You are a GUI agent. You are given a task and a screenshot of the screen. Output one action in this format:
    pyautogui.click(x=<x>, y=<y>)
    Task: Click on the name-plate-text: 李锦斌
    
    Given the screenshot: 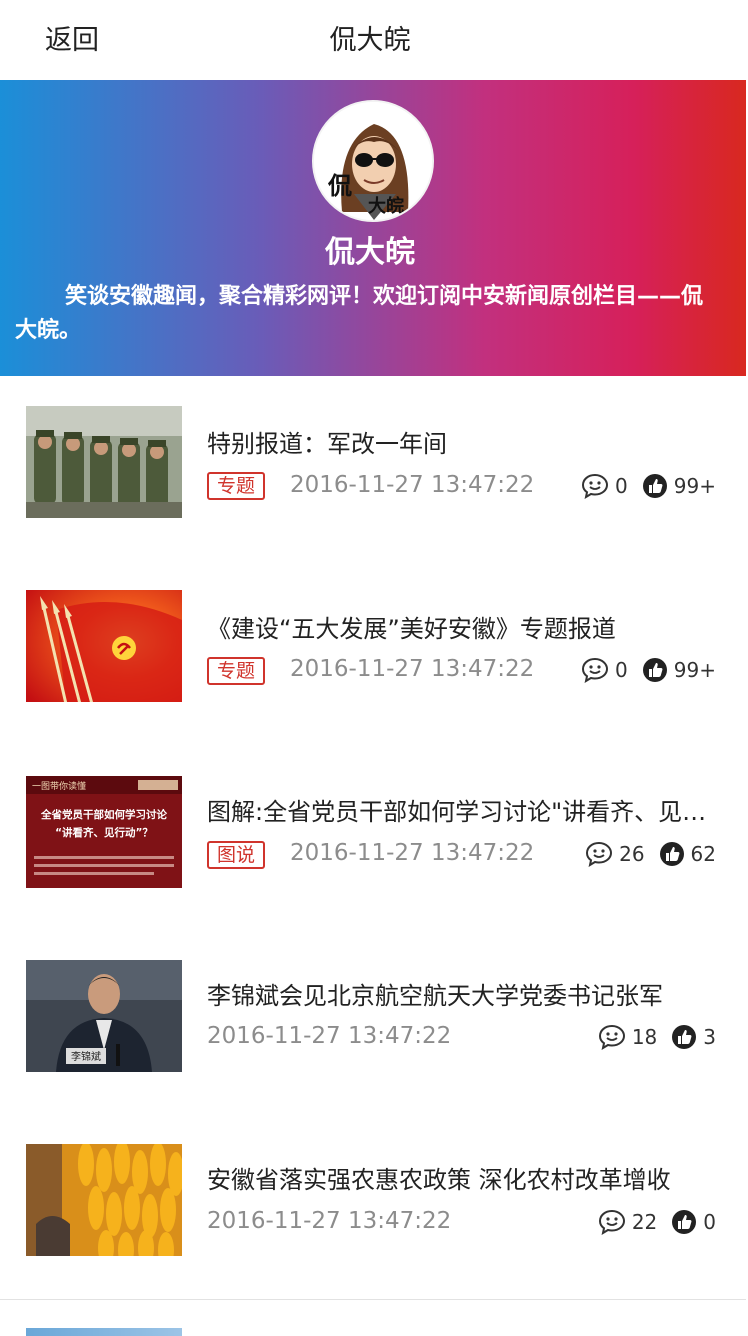 What is the action you would take?
    pyautogui.click(x=86, y=1056)
    